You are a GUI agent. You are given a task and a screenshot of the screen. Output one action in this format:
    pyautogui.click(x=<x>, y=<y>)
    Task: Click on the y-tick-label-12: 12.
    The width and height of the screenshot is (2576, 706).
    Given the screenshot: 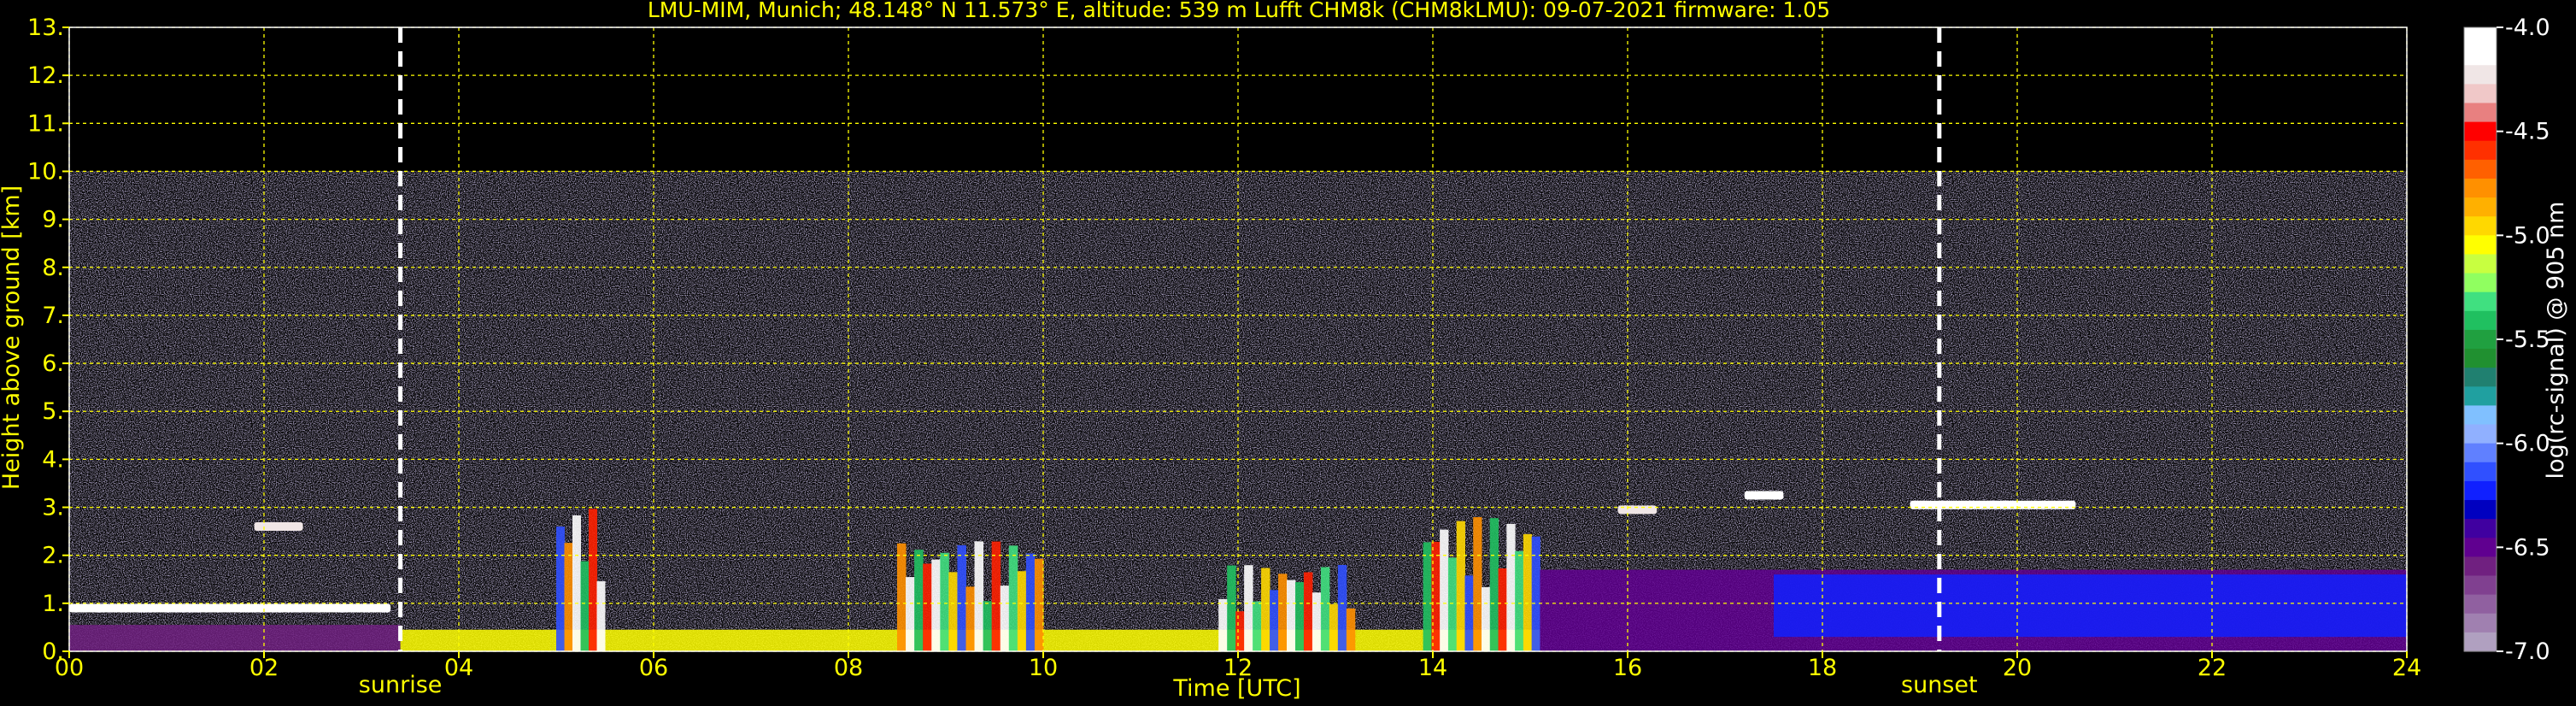 What is the action you would take?
    pyautogui.click(x=45, y=75)
    